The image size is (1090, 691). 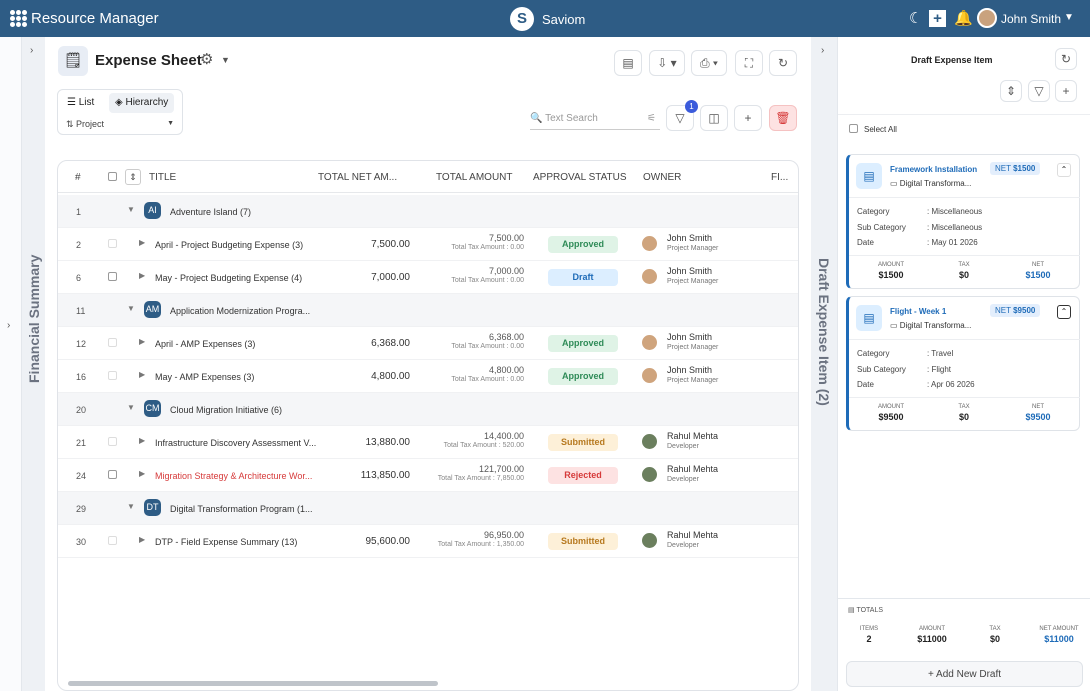 What do you see at coordinates (964, 674) in the screenshot?
I see `add-new-draft-button: + Add New Draft` at bounding box center [964, 674].